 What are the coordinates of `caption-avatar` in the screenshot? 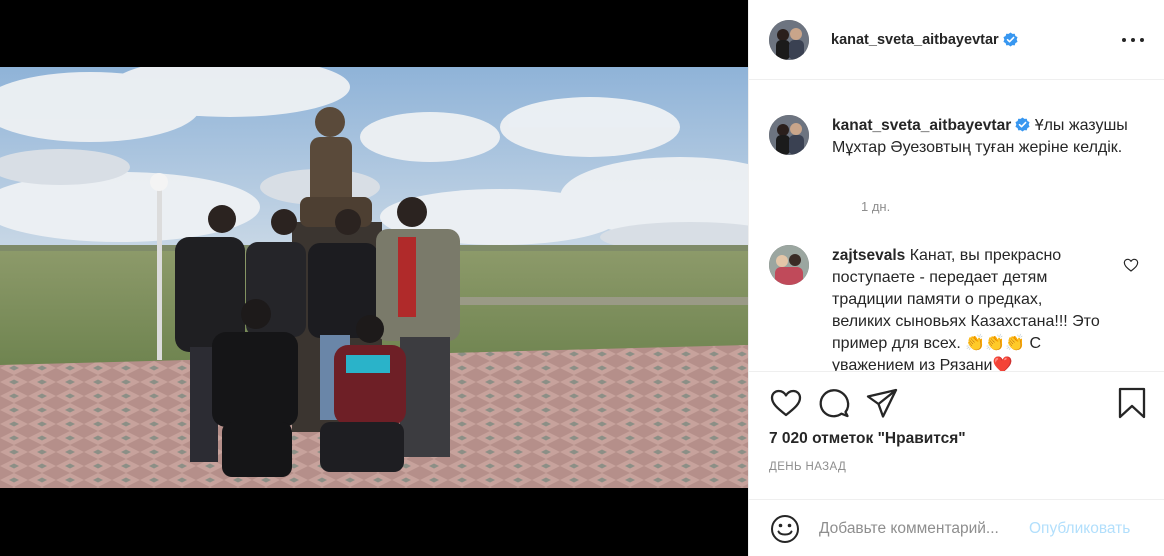 It's located at (789, 135).